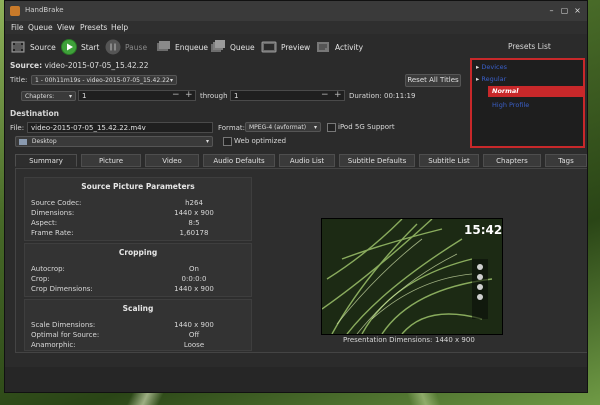  I want to click on param-row: Scale Dimensions: 1440 x 900, so click(138, 325).